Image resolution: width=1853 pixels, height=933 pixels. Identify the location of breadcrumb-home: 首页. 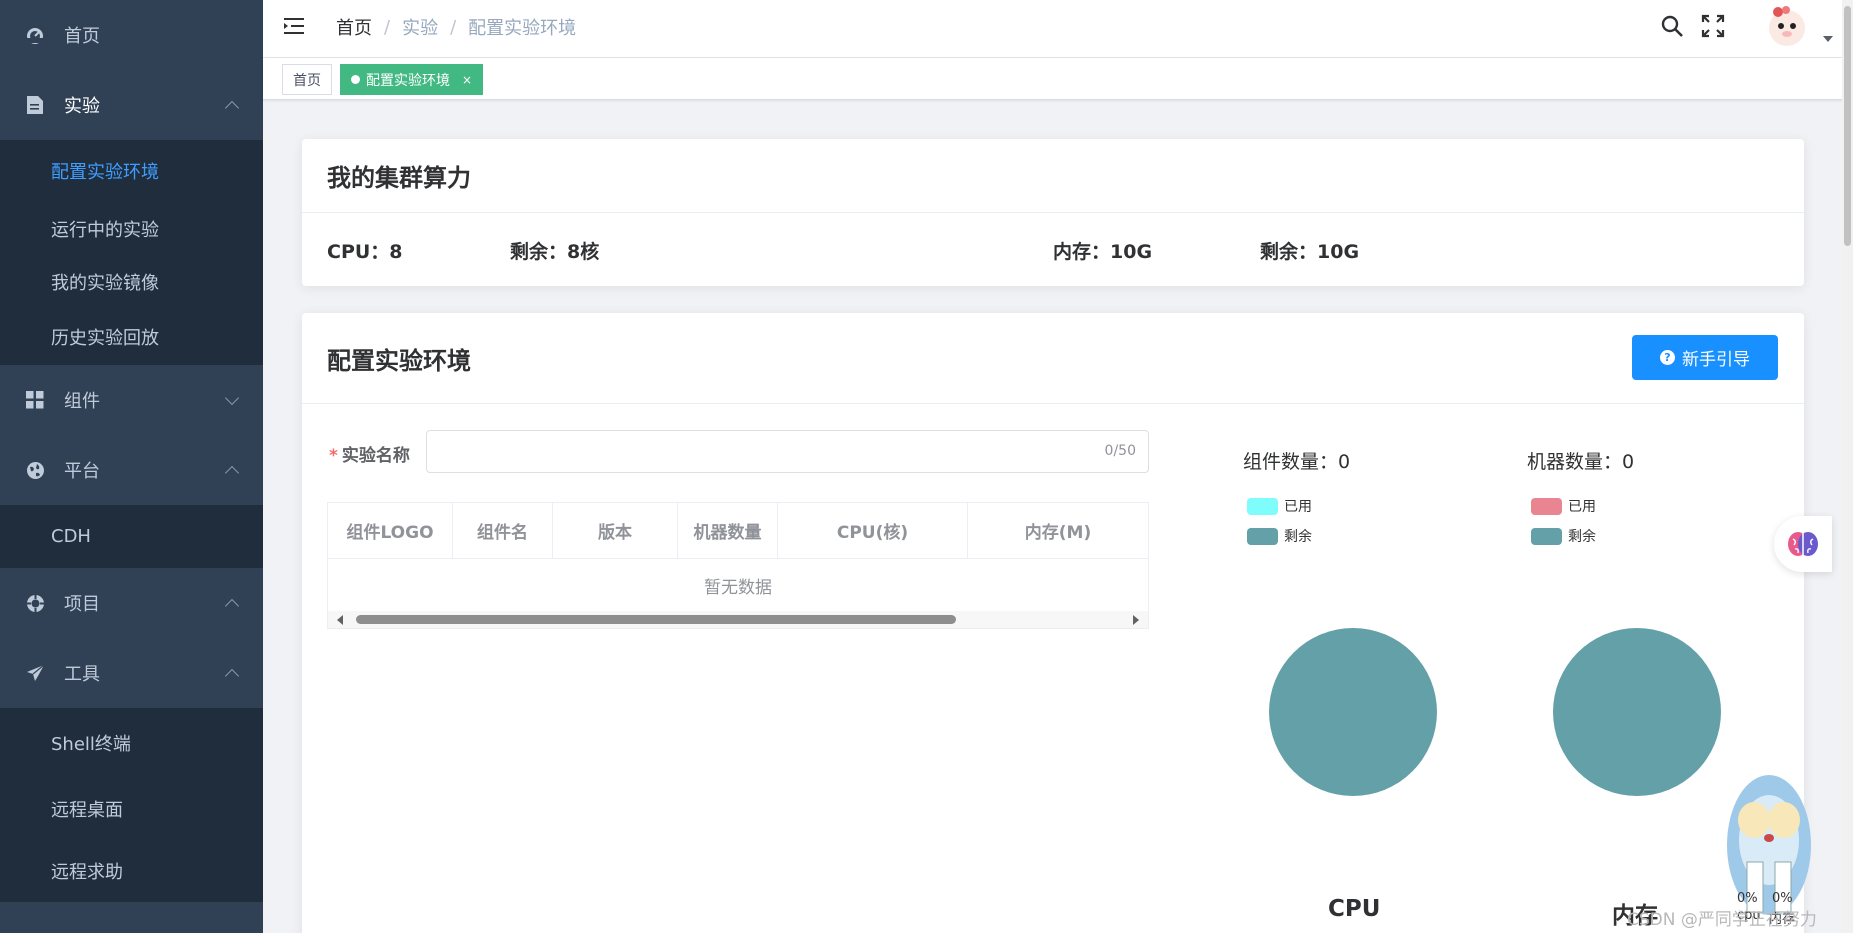
(354, 27).